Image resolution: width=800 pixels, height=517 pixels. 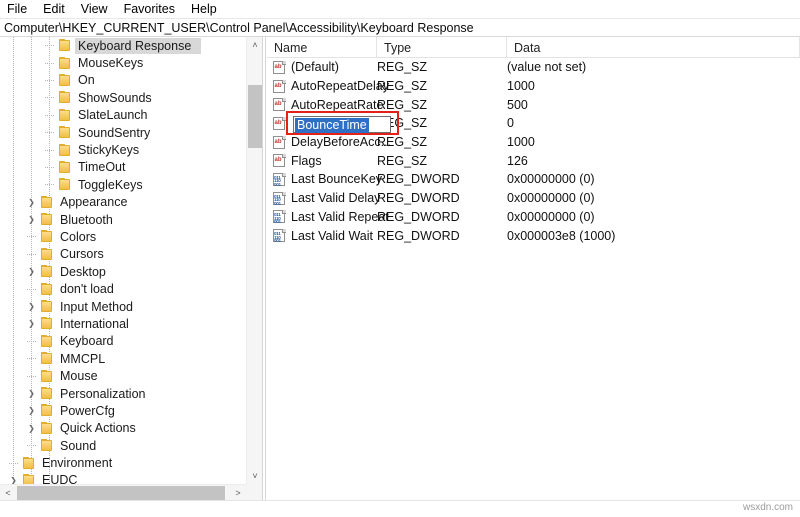 What do you see at coordinates (315, 67) in the screenshot?
I see `value-name-label: (Default)` at bounding box center [315, 67].